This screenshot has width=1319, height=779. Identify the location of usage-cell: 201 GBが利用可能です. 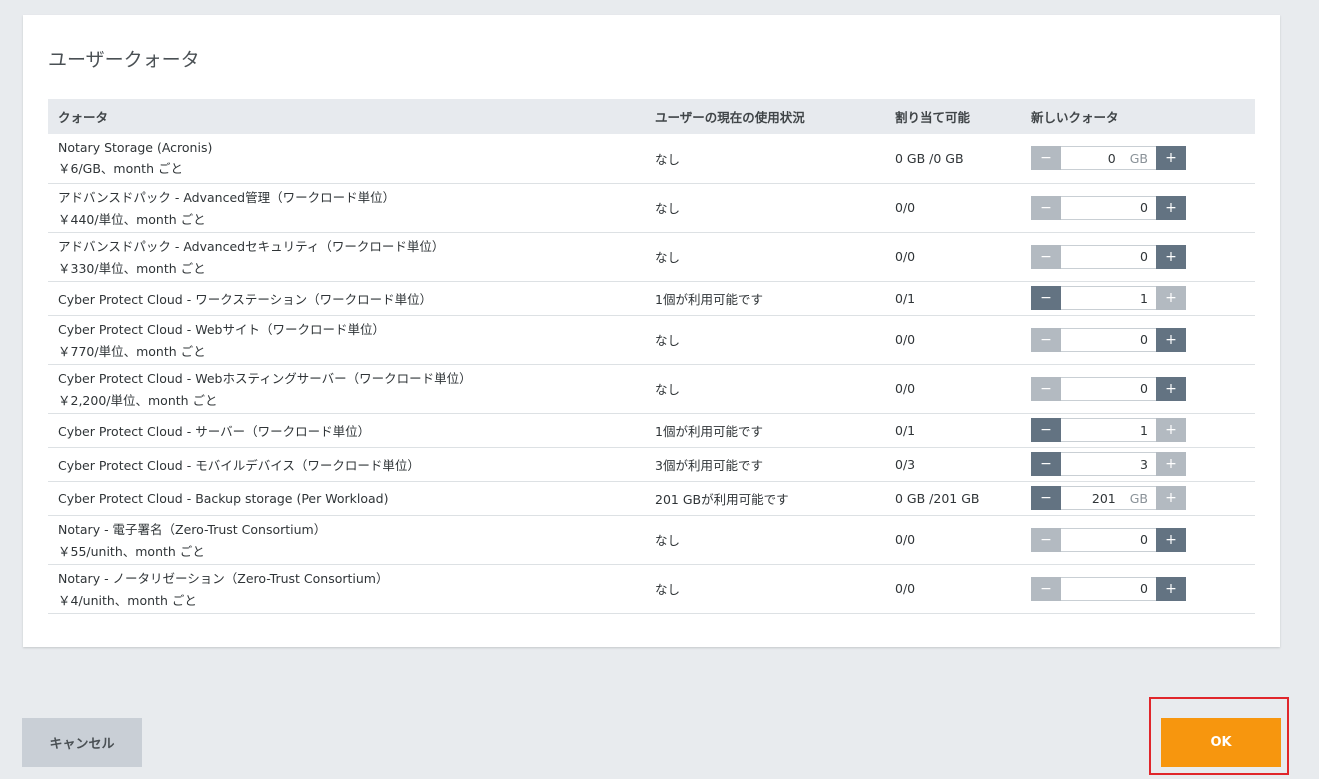
(722, 499).